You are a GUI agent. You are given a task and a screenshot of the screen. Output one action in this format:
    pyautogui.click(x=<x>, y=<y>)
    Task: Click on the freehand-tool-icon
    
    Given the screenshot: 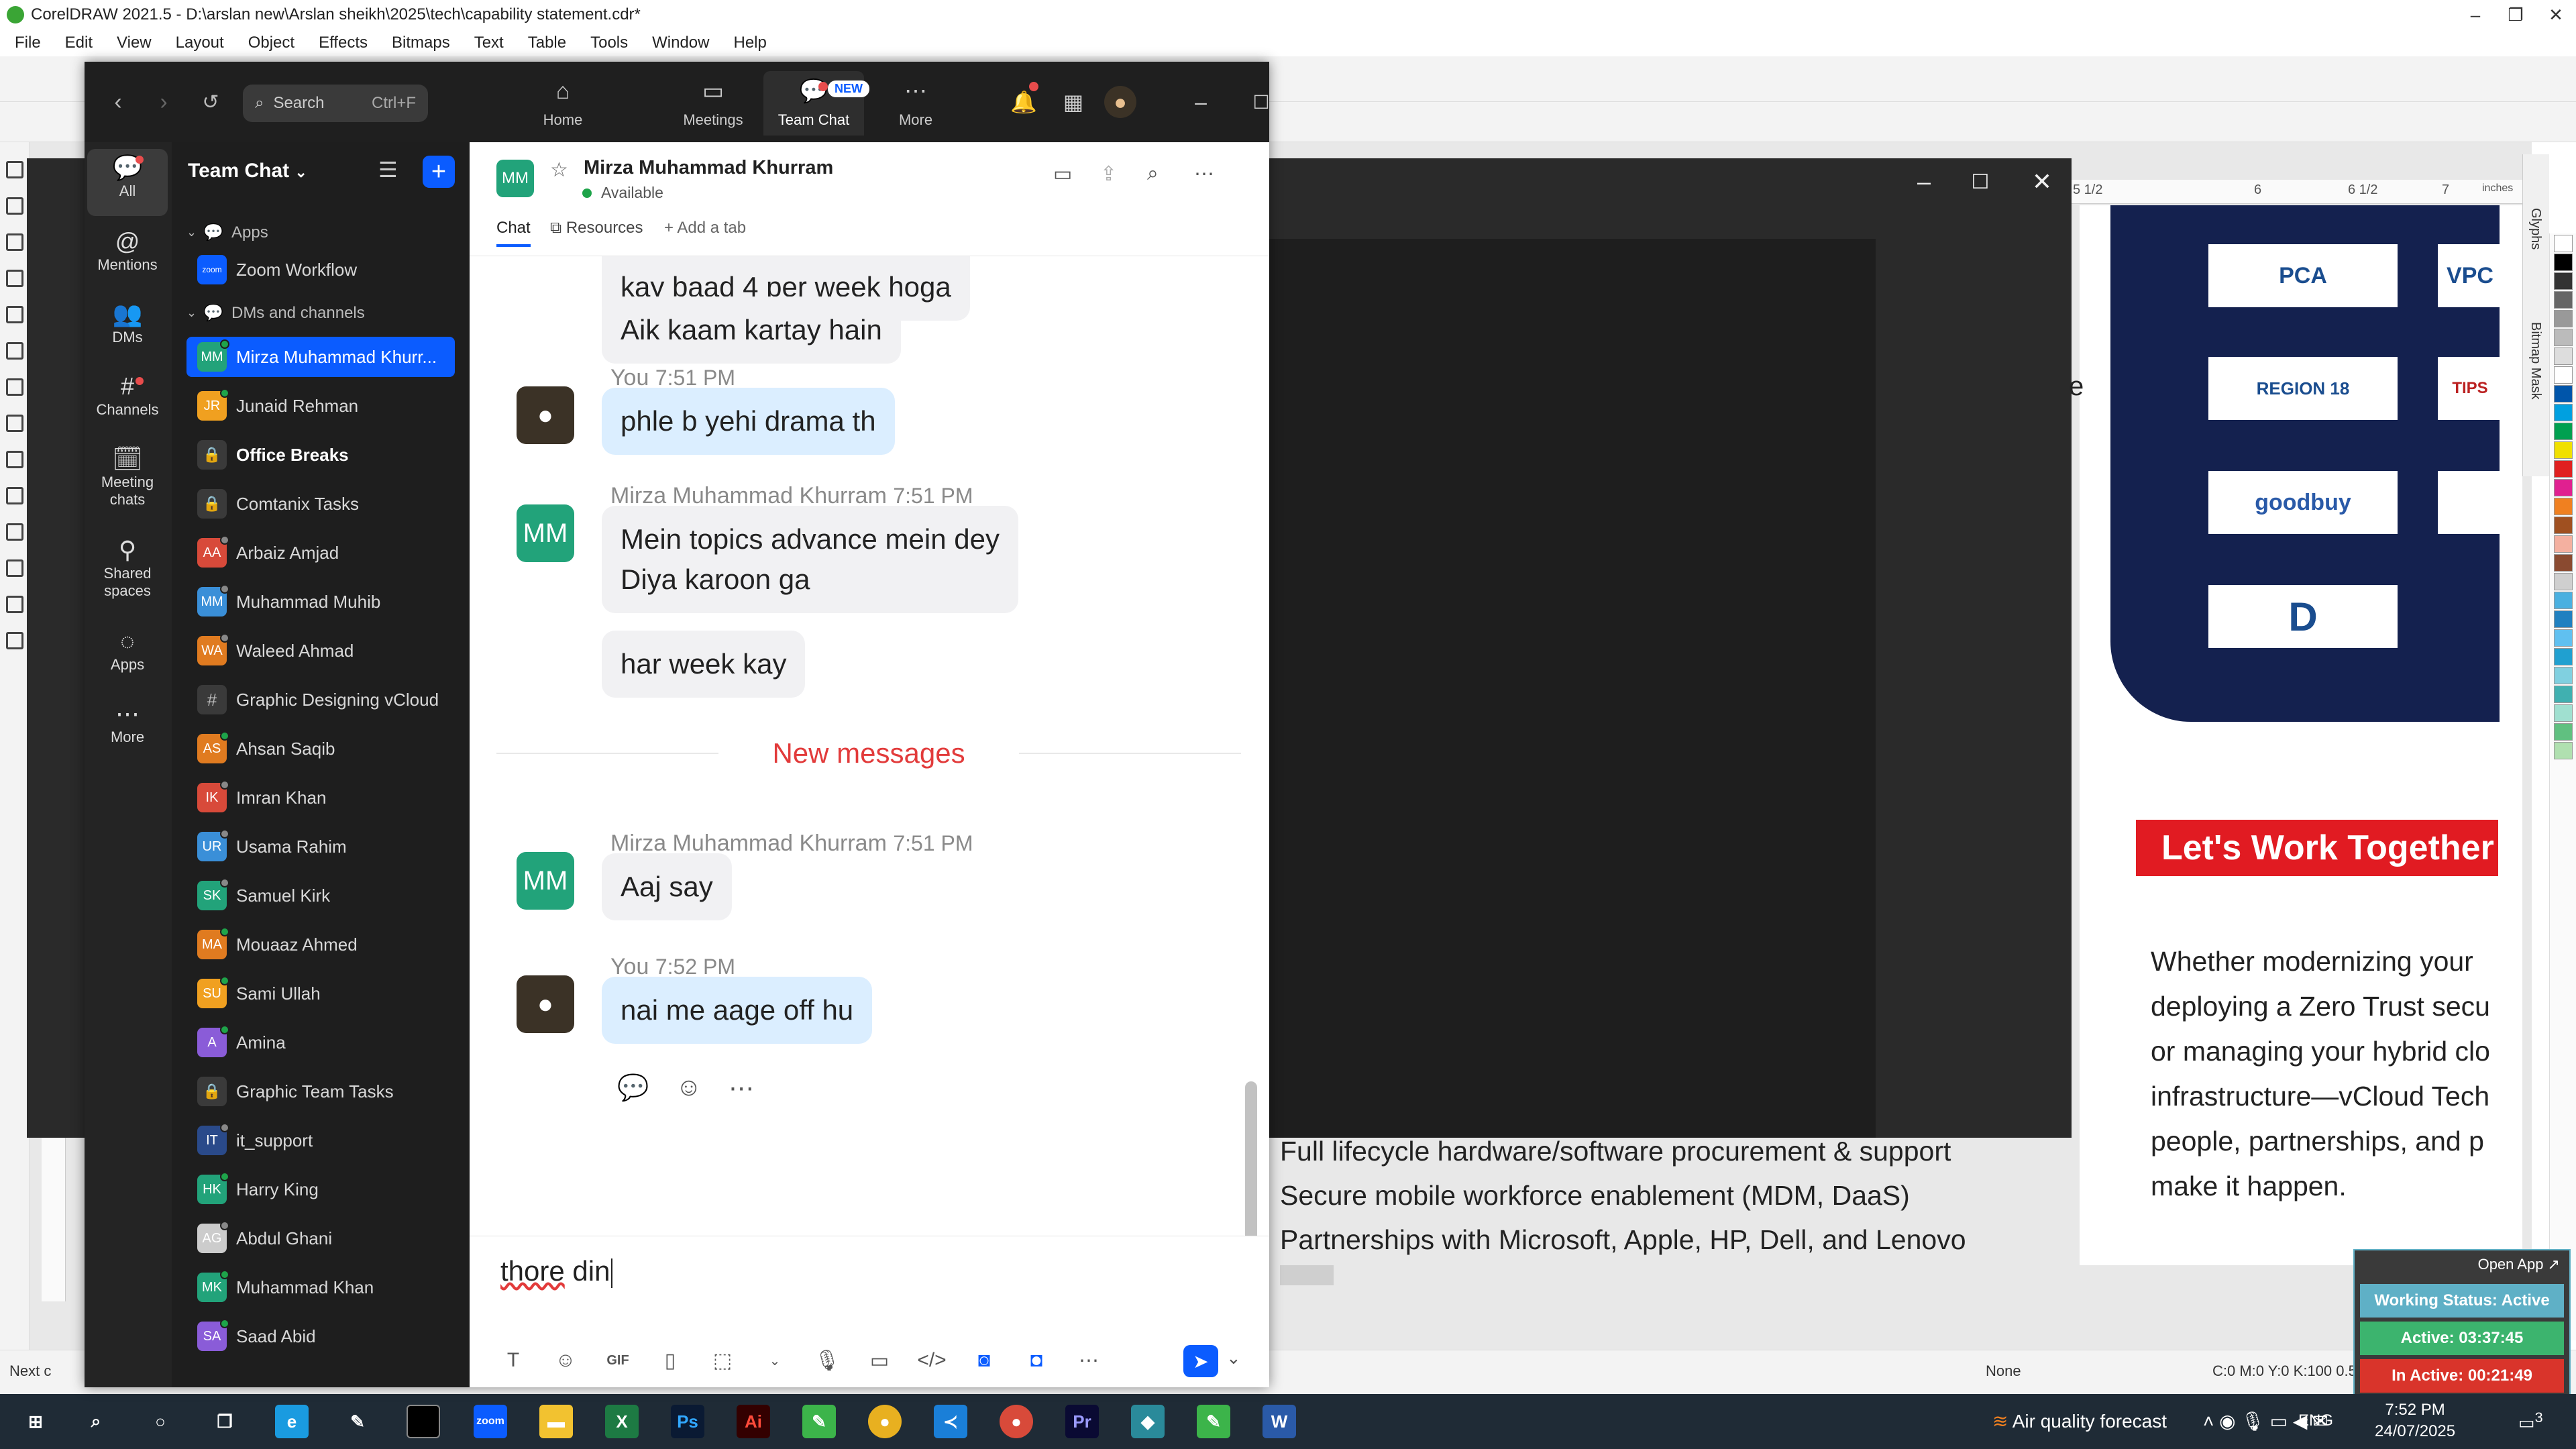 What is the action you would take?
    pyautogui.click(x=14, y=314)
    